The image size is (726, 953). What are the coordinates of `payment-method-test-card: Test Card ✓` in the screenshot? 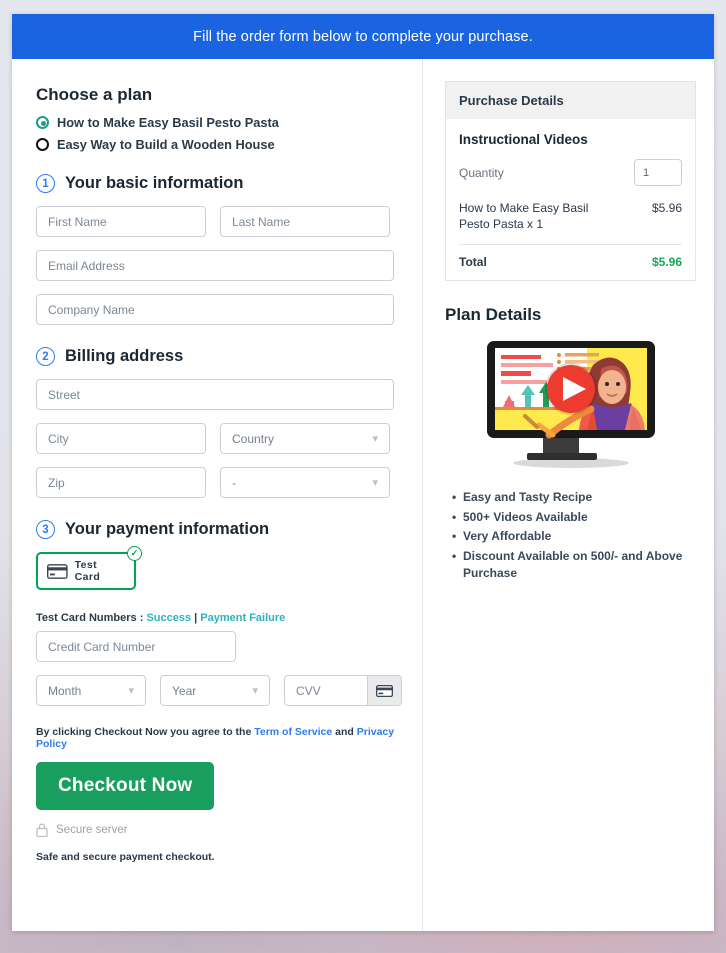 It's located at (89, 568).